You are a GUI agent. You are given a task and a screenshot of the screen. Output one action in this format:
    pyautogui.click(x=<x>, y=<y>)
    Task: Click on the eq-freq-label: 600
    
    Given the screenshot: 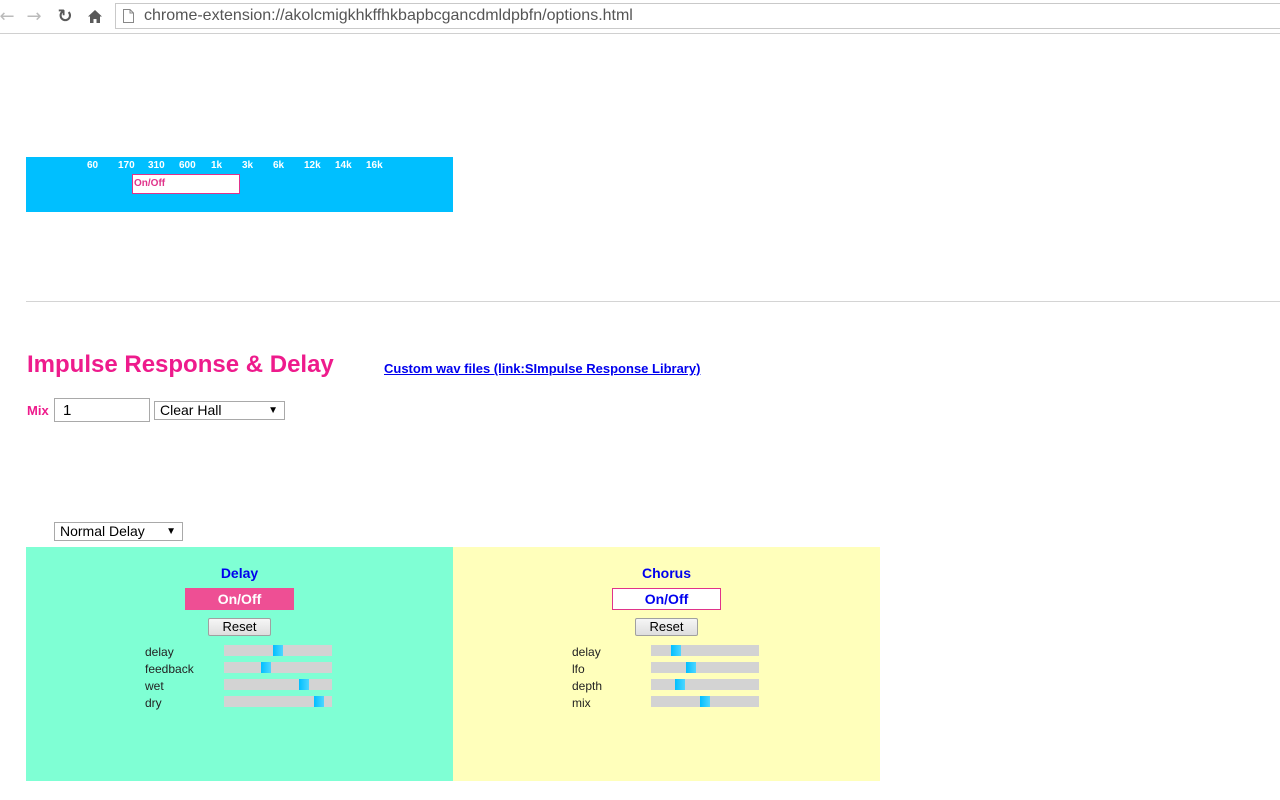 What is the action you would take?
    pyautogui.click(x=187, y=165)
    